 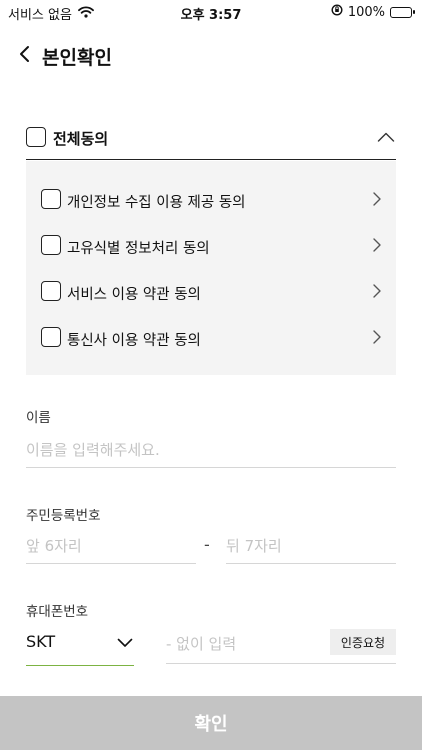 I want to click on resident-back-input, so click(x=311, y=545).